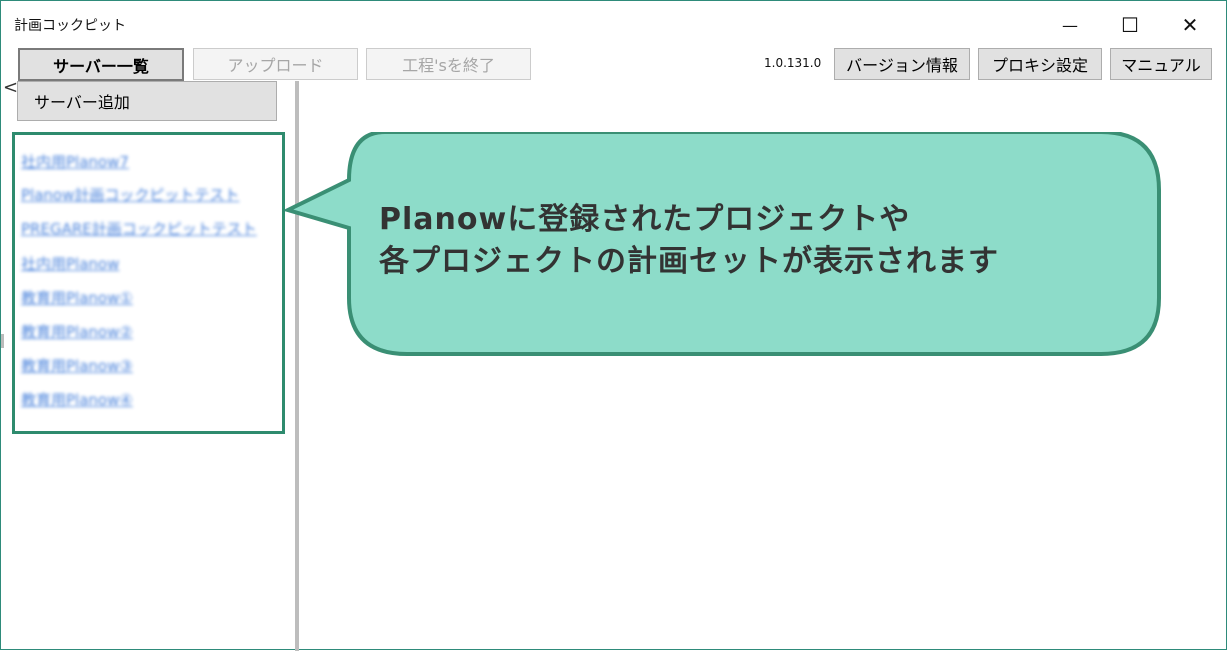 This screenshot has width=1227, height=651. What do you see at coordinates (77, 399) in the screenshot?
I see `server-list-item: 教育用Planow④` at bounding box center [77, 399].